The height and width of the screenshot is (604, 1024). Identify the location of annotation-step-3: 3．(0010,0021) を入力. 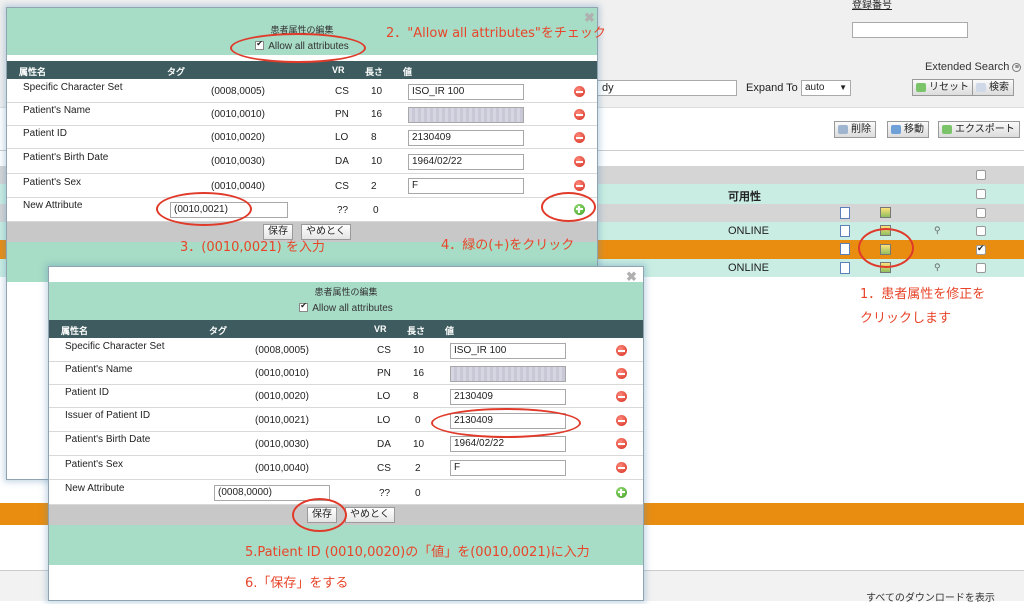
(252, 247).